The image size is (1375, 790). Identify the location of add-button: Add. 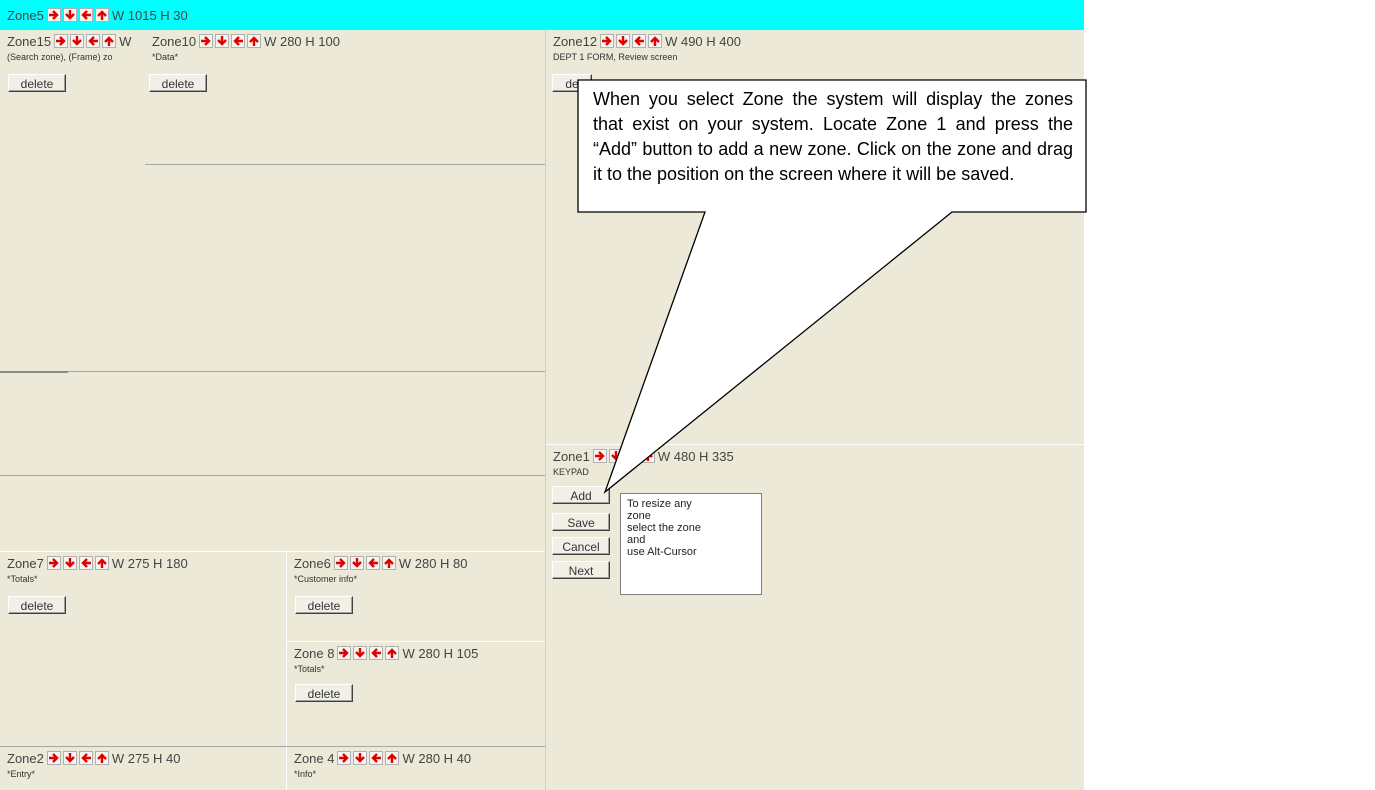
(581, 495).